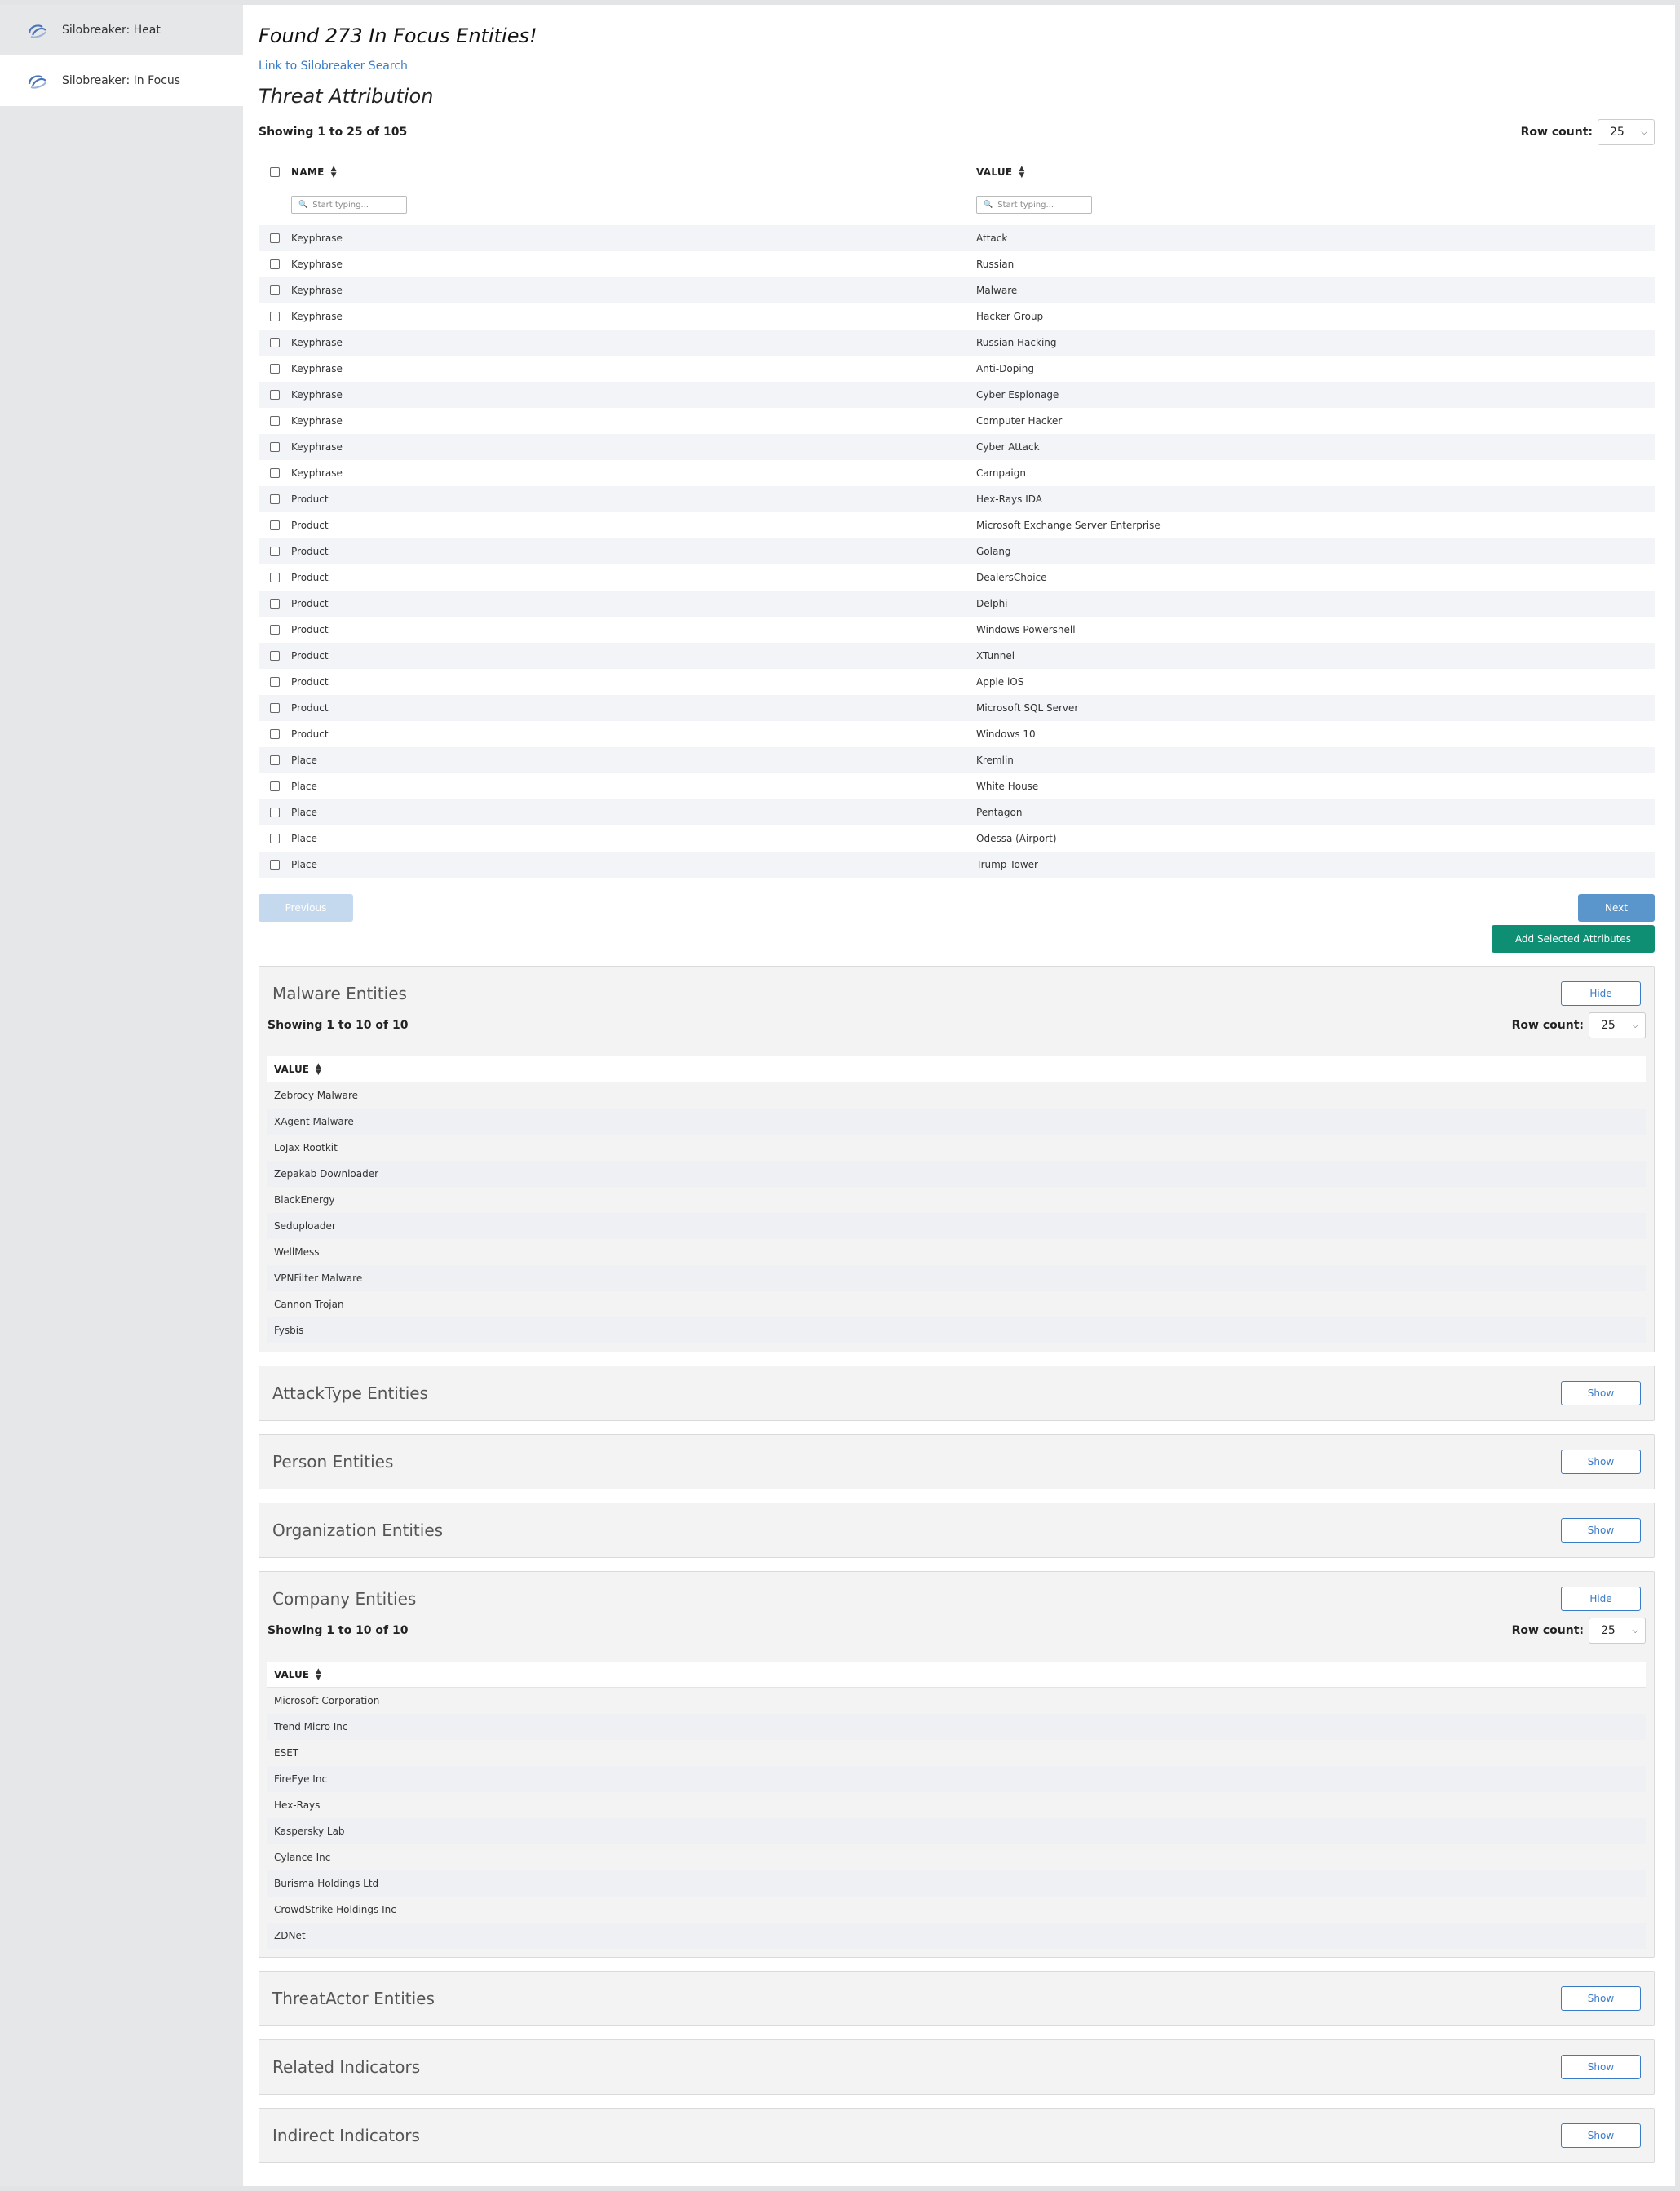  What do you see at coordinates (957, 604) in the screenshot?
I see `table-row: Product Delphi` at bounding box center [957, 604].